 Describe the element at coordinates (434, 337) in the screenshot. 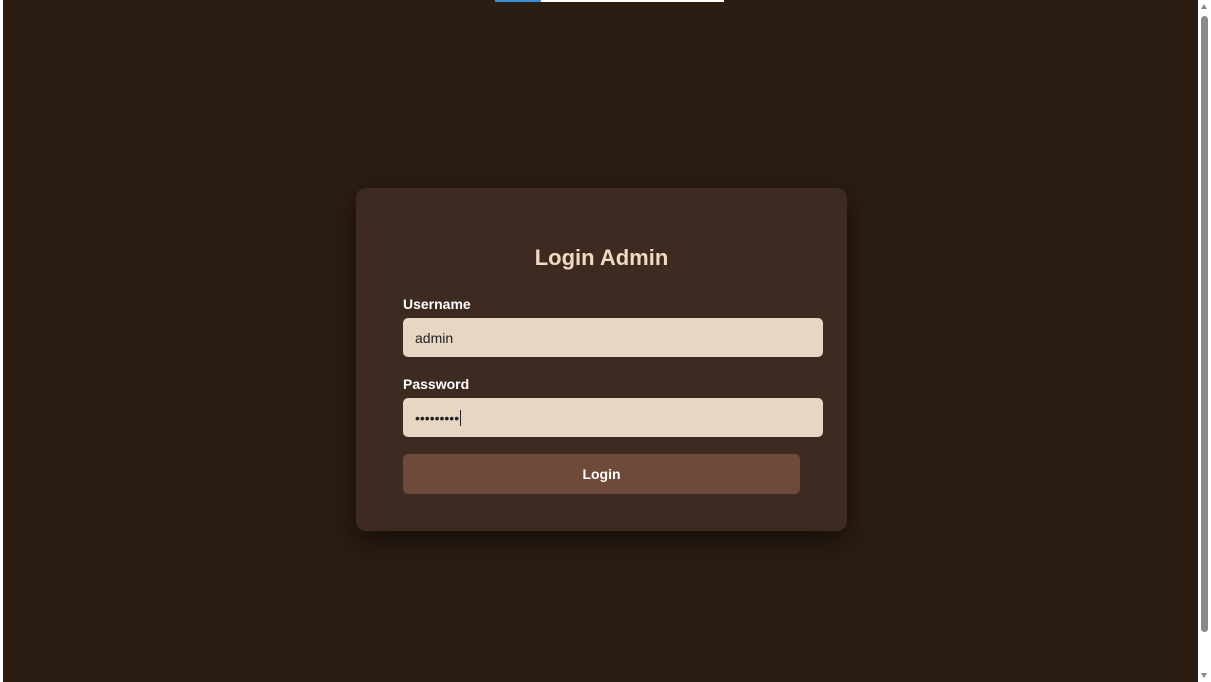

I see `username-value: admin` at that location.